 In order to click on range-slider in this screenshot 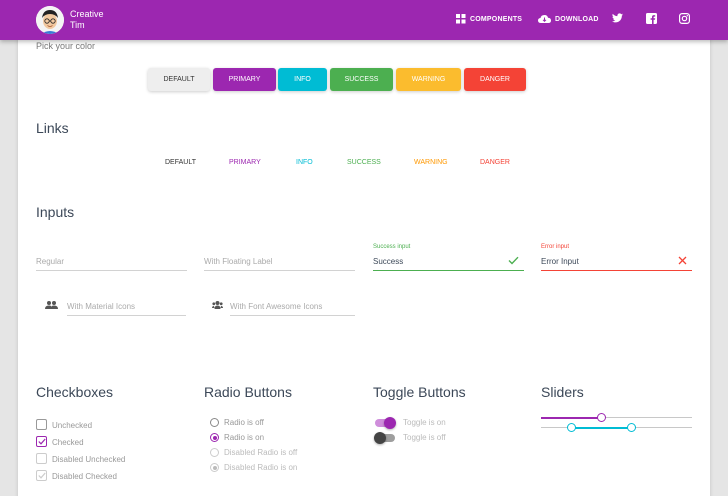, I will do `click(616, 427)`.